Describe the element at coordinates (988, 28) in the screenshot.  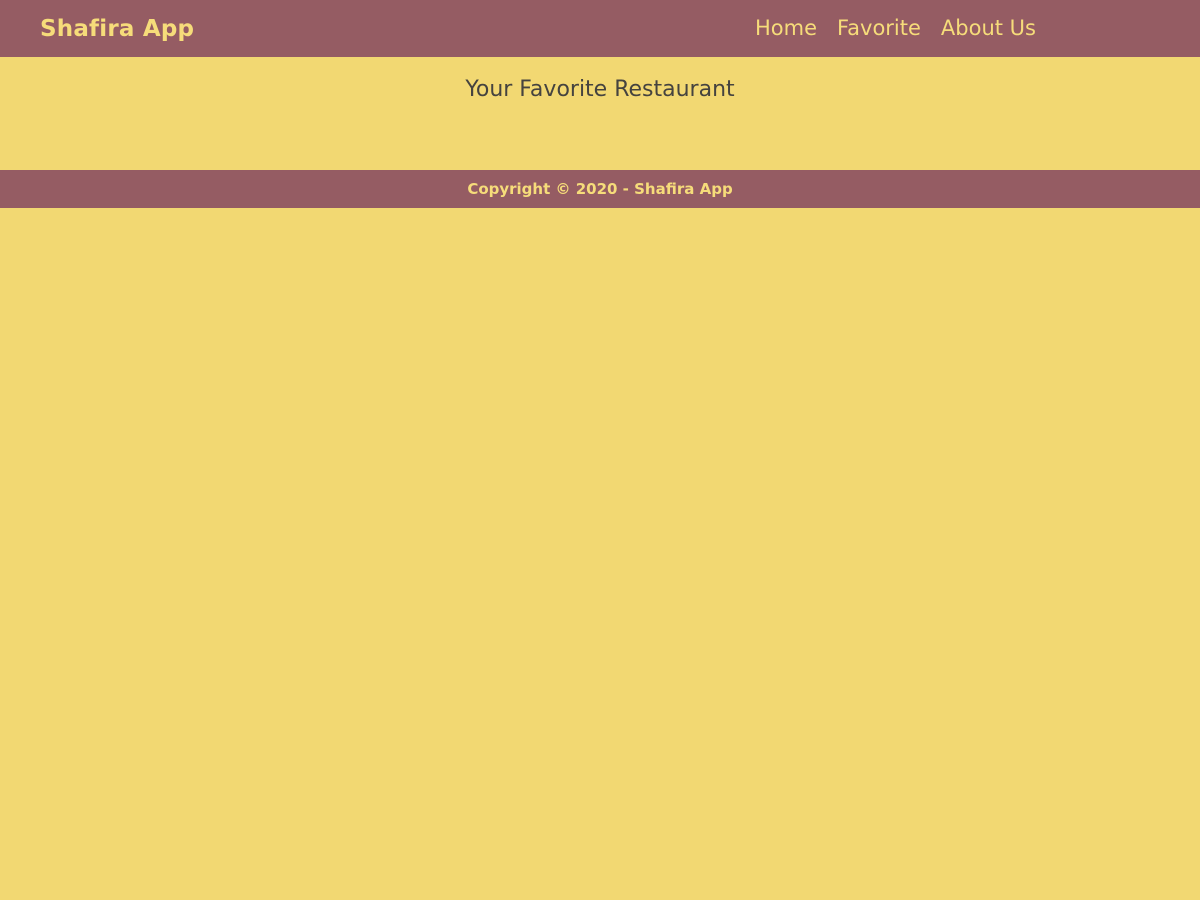
I see `nav-about-us-link: About Us` at that location.